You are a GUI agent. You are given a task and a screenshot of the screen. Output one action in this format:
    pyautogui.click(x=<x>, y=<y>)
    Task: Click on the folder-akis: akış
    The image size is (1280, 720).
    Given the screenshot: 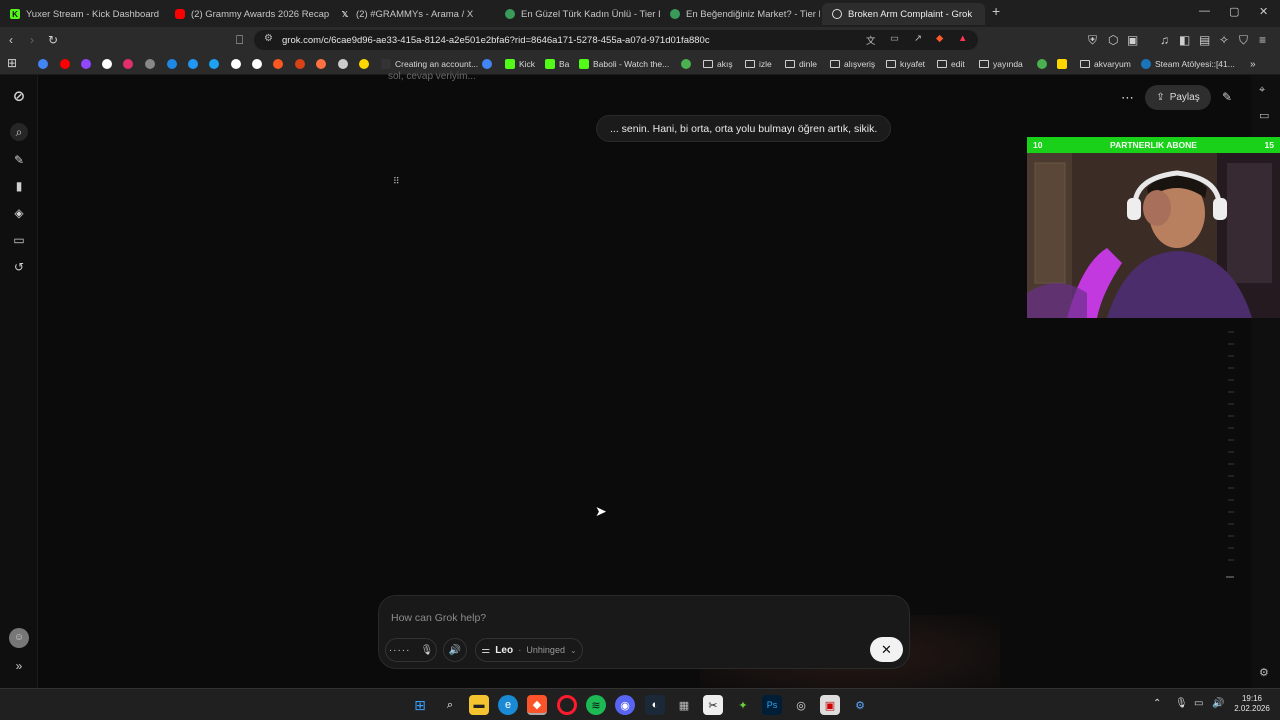 What is the action you would take?
    pyautogui.click(x=718, y=64)
    